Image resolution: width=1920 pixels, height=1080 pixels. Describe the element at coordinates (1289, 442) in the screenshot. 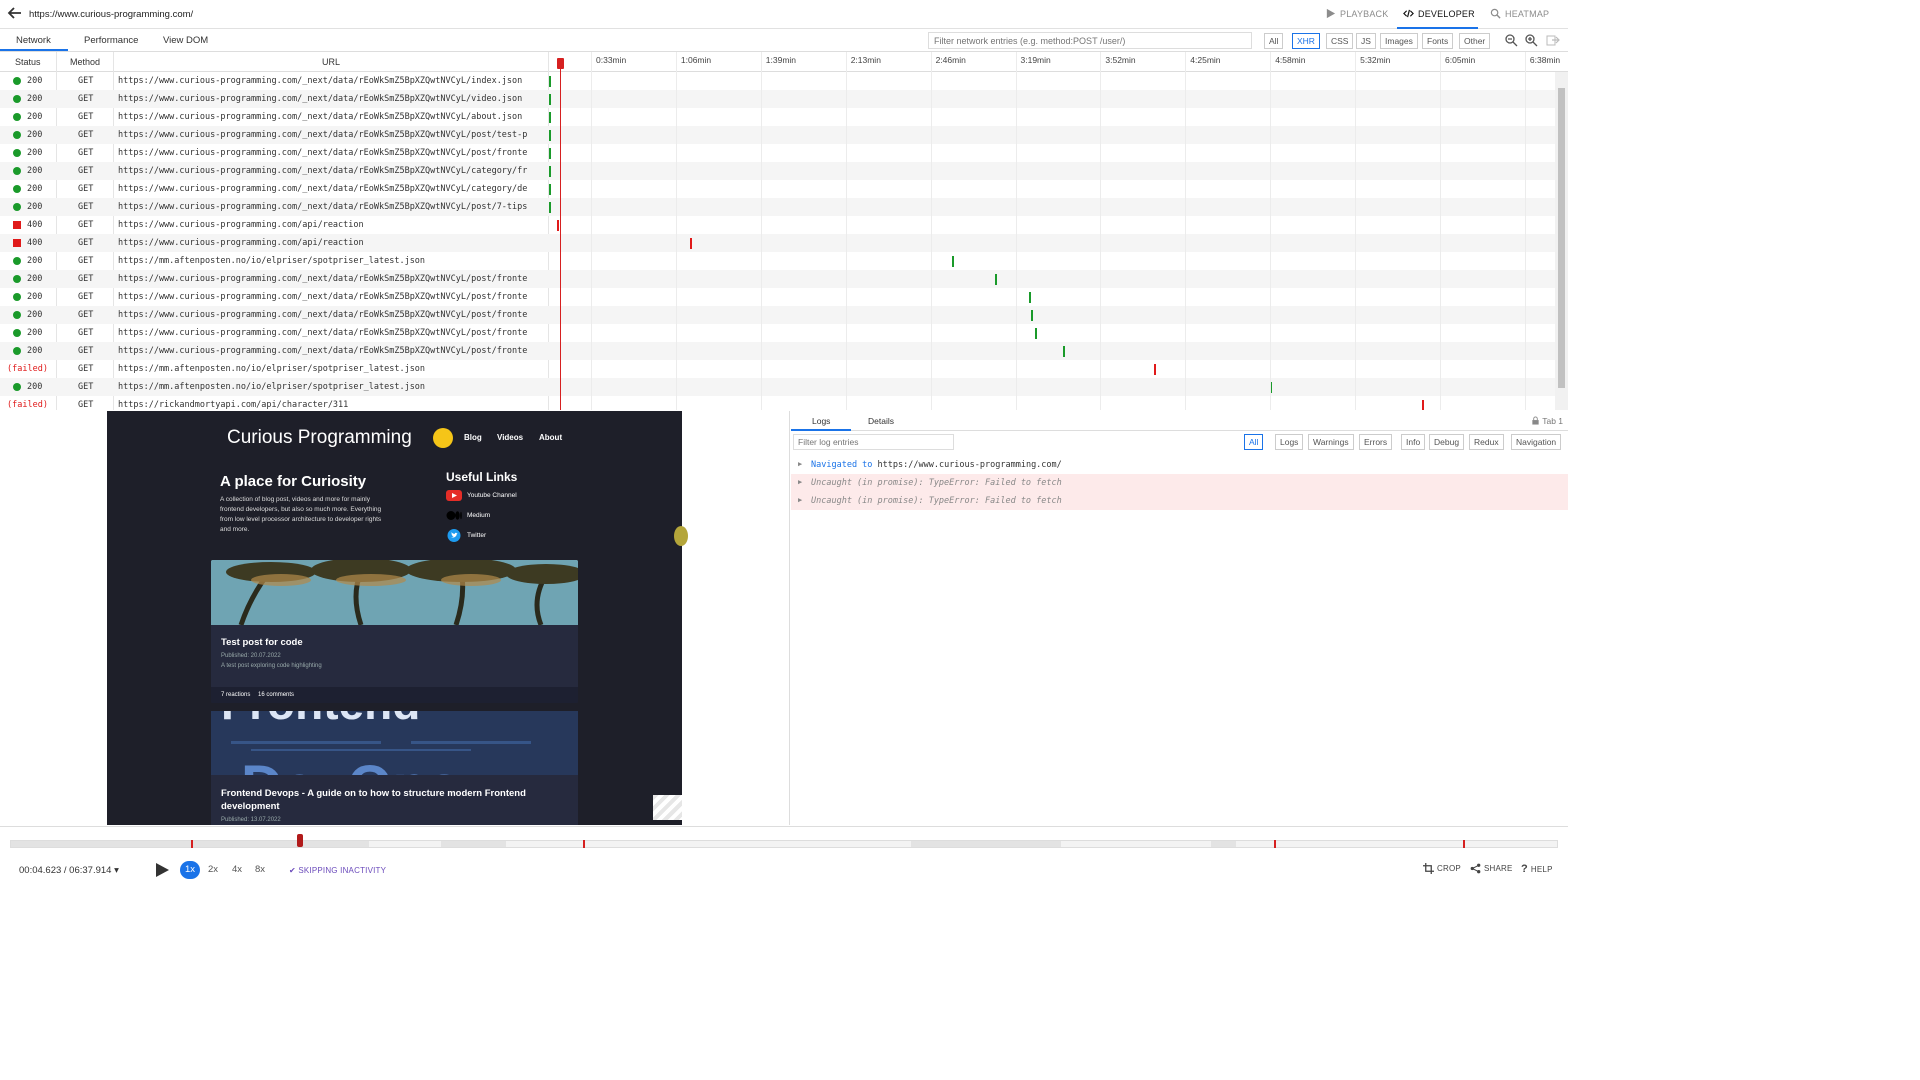

I see `level-logs: Logs` at that location.